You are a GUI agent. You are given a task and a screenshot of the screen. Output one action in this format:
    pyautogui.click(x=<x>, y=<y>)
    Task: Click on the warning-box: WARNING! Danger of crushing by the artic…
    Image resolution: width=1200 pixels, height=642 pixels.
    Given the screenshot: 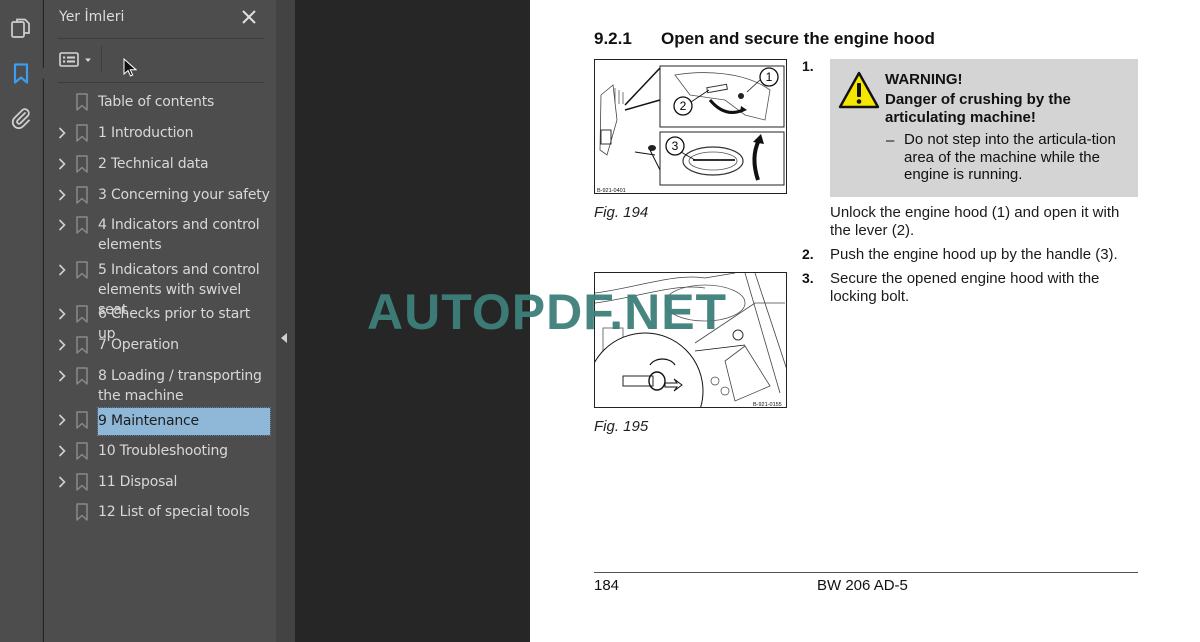 What is the action you would take?
    pyautogui.click(x=984, y=128)
    